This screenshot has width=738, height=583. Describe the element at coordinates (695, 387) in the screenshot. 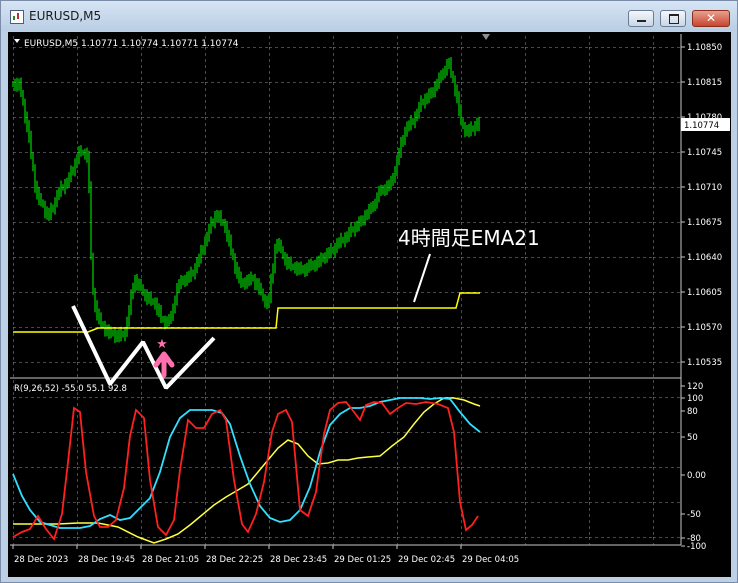

I see `indicator-tick-label: 120` at that location.